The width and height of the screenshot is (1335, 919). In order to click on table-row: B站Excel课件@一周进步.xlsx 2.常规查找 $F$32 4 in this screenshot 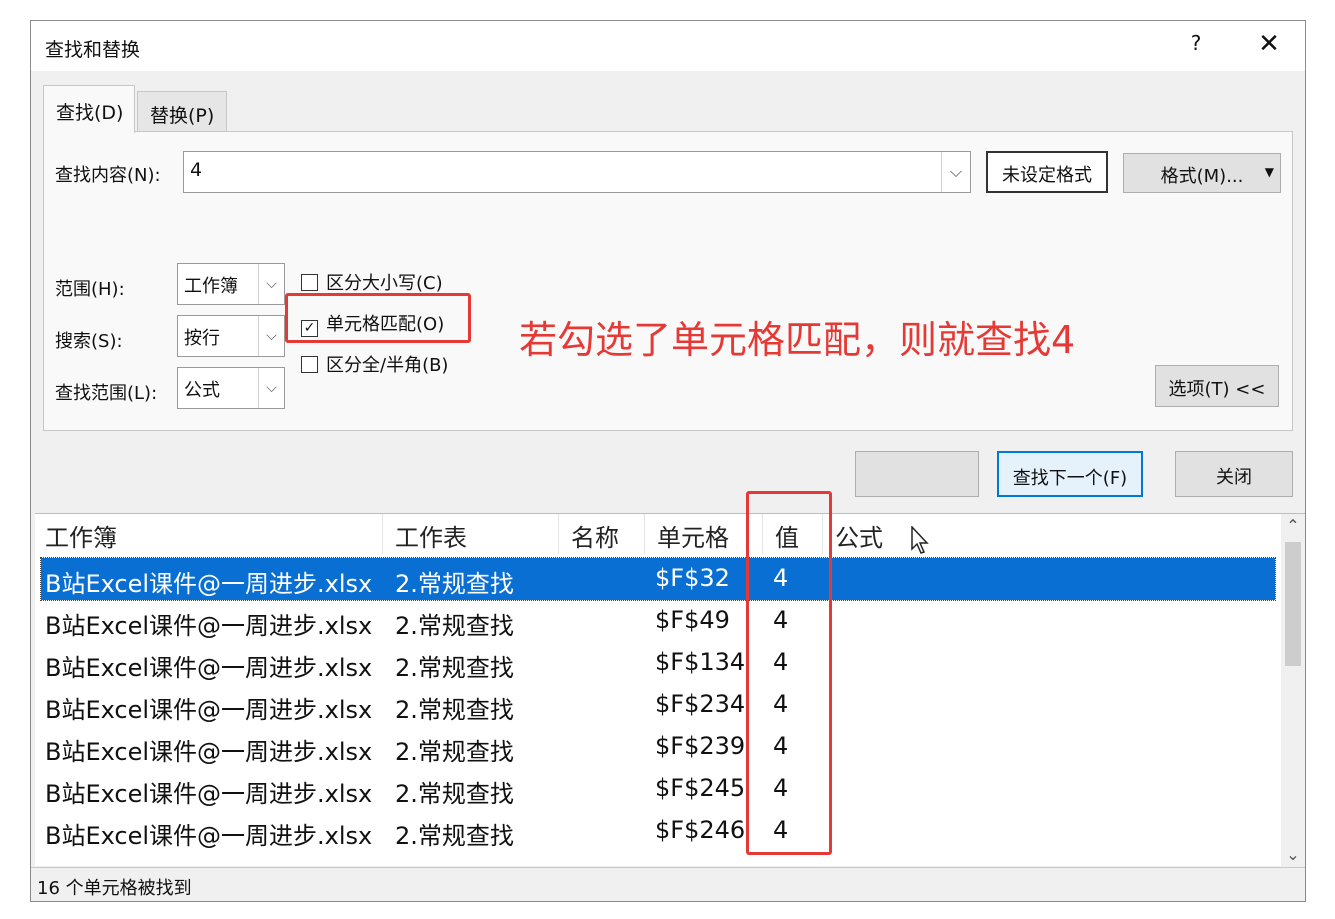, I will do `click(658, 579)`.